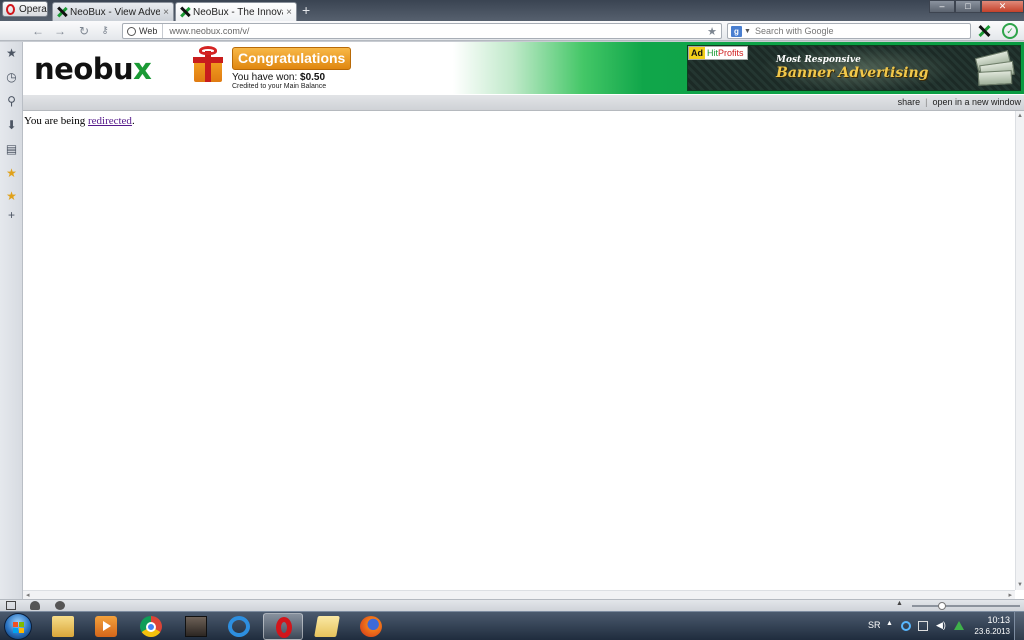 Image resolution: width=1024 pixels, height=640 pixels. What do you see at coordinates (519, 594) in the screenshot?
I see `horizontal-scrollbar: ◂ ▸` at bounding box center [519, 594].